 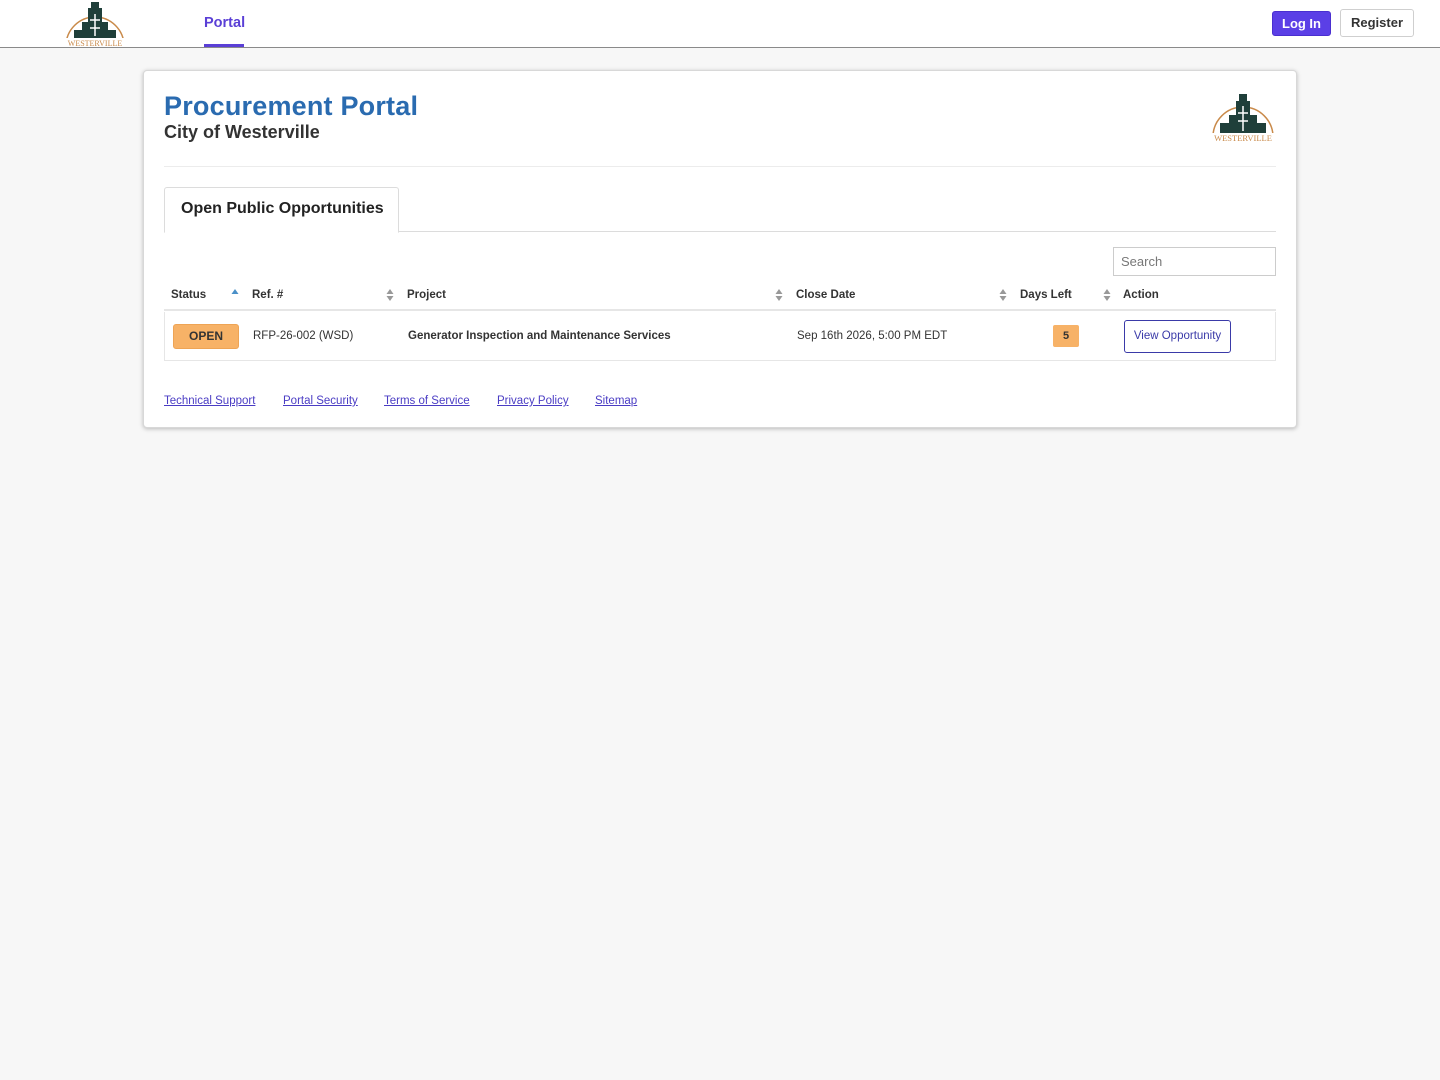 I want to click on footer-link-portal-security: Portal Security, so click(x=320, y=401).